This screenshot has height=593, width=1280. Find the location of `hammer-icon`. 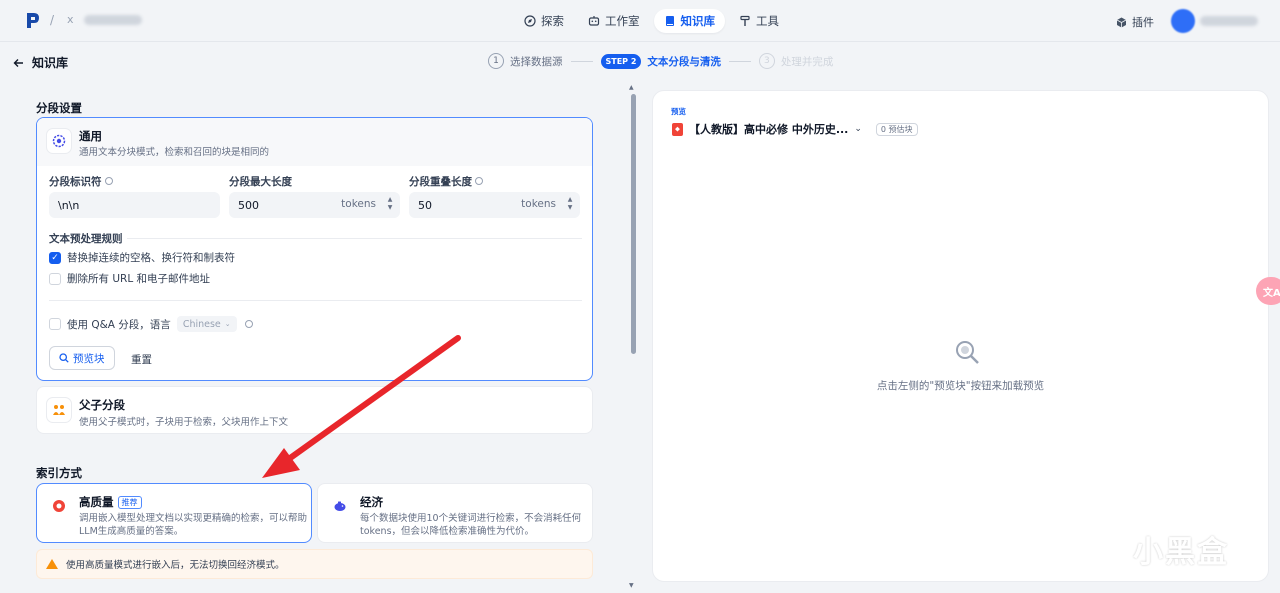

hammer-icon is located at coordinates (745, 20).